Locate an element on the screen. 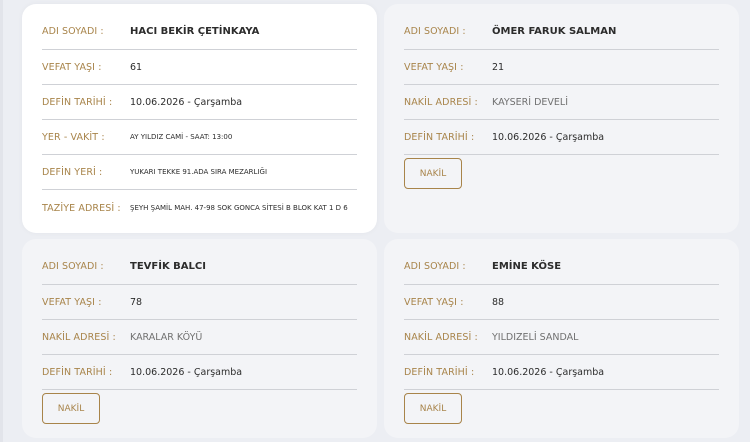 This screenshot has width=750, height=442. name-value: EMİNE KÖSE is located at coordinates (527, 266).